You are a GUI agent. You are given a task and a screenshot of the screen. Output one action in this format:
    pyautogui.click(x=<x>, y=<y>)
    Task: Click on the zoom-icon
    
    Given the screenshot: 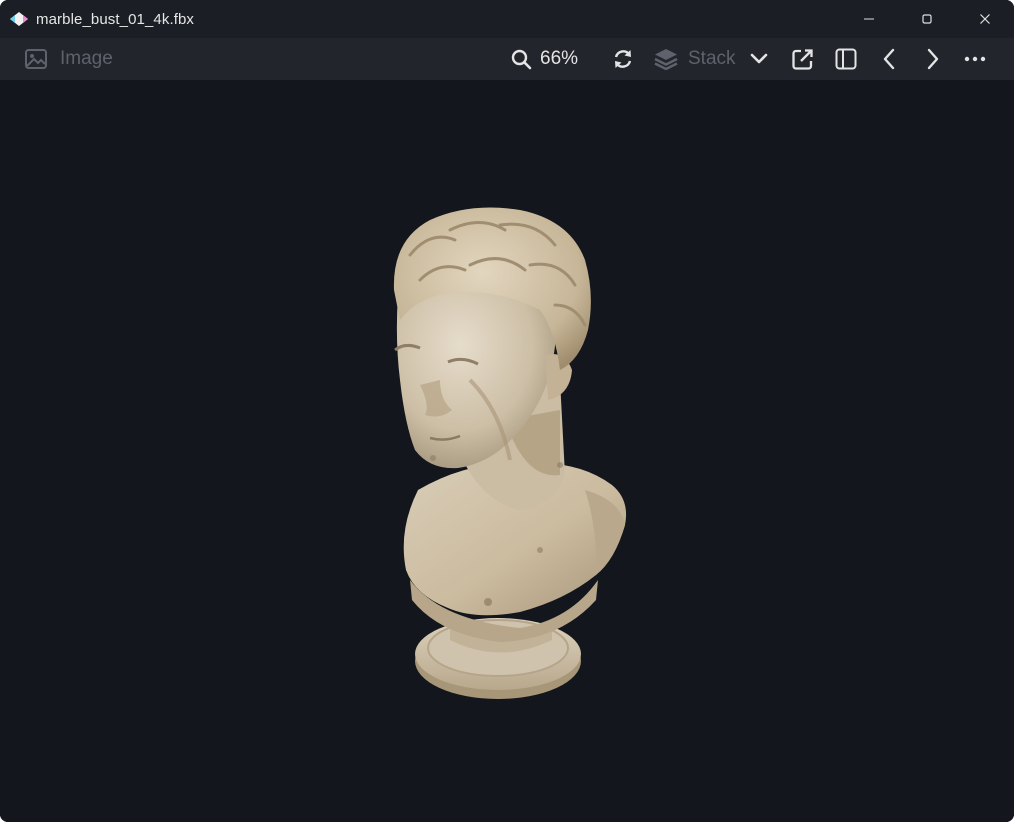 What is the action you would take?
    pyautogui.click(x=521, y=59)
    